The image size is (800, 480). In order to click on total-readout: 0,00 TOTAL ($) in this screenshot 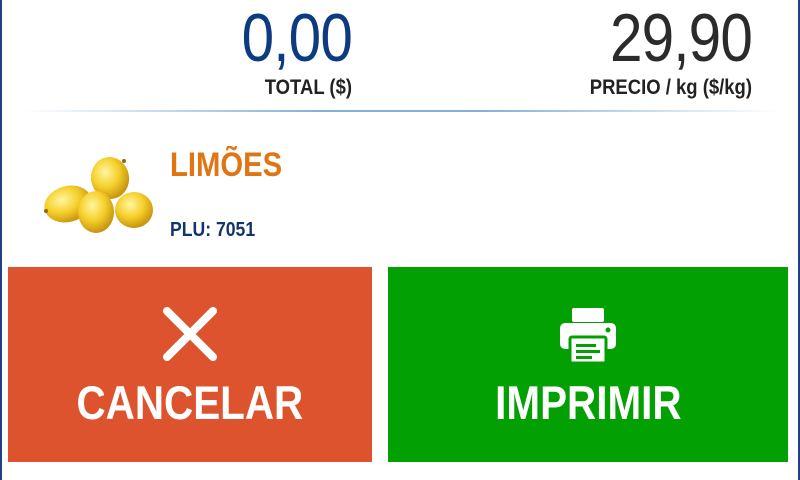, I will do `click(202, 50)`.